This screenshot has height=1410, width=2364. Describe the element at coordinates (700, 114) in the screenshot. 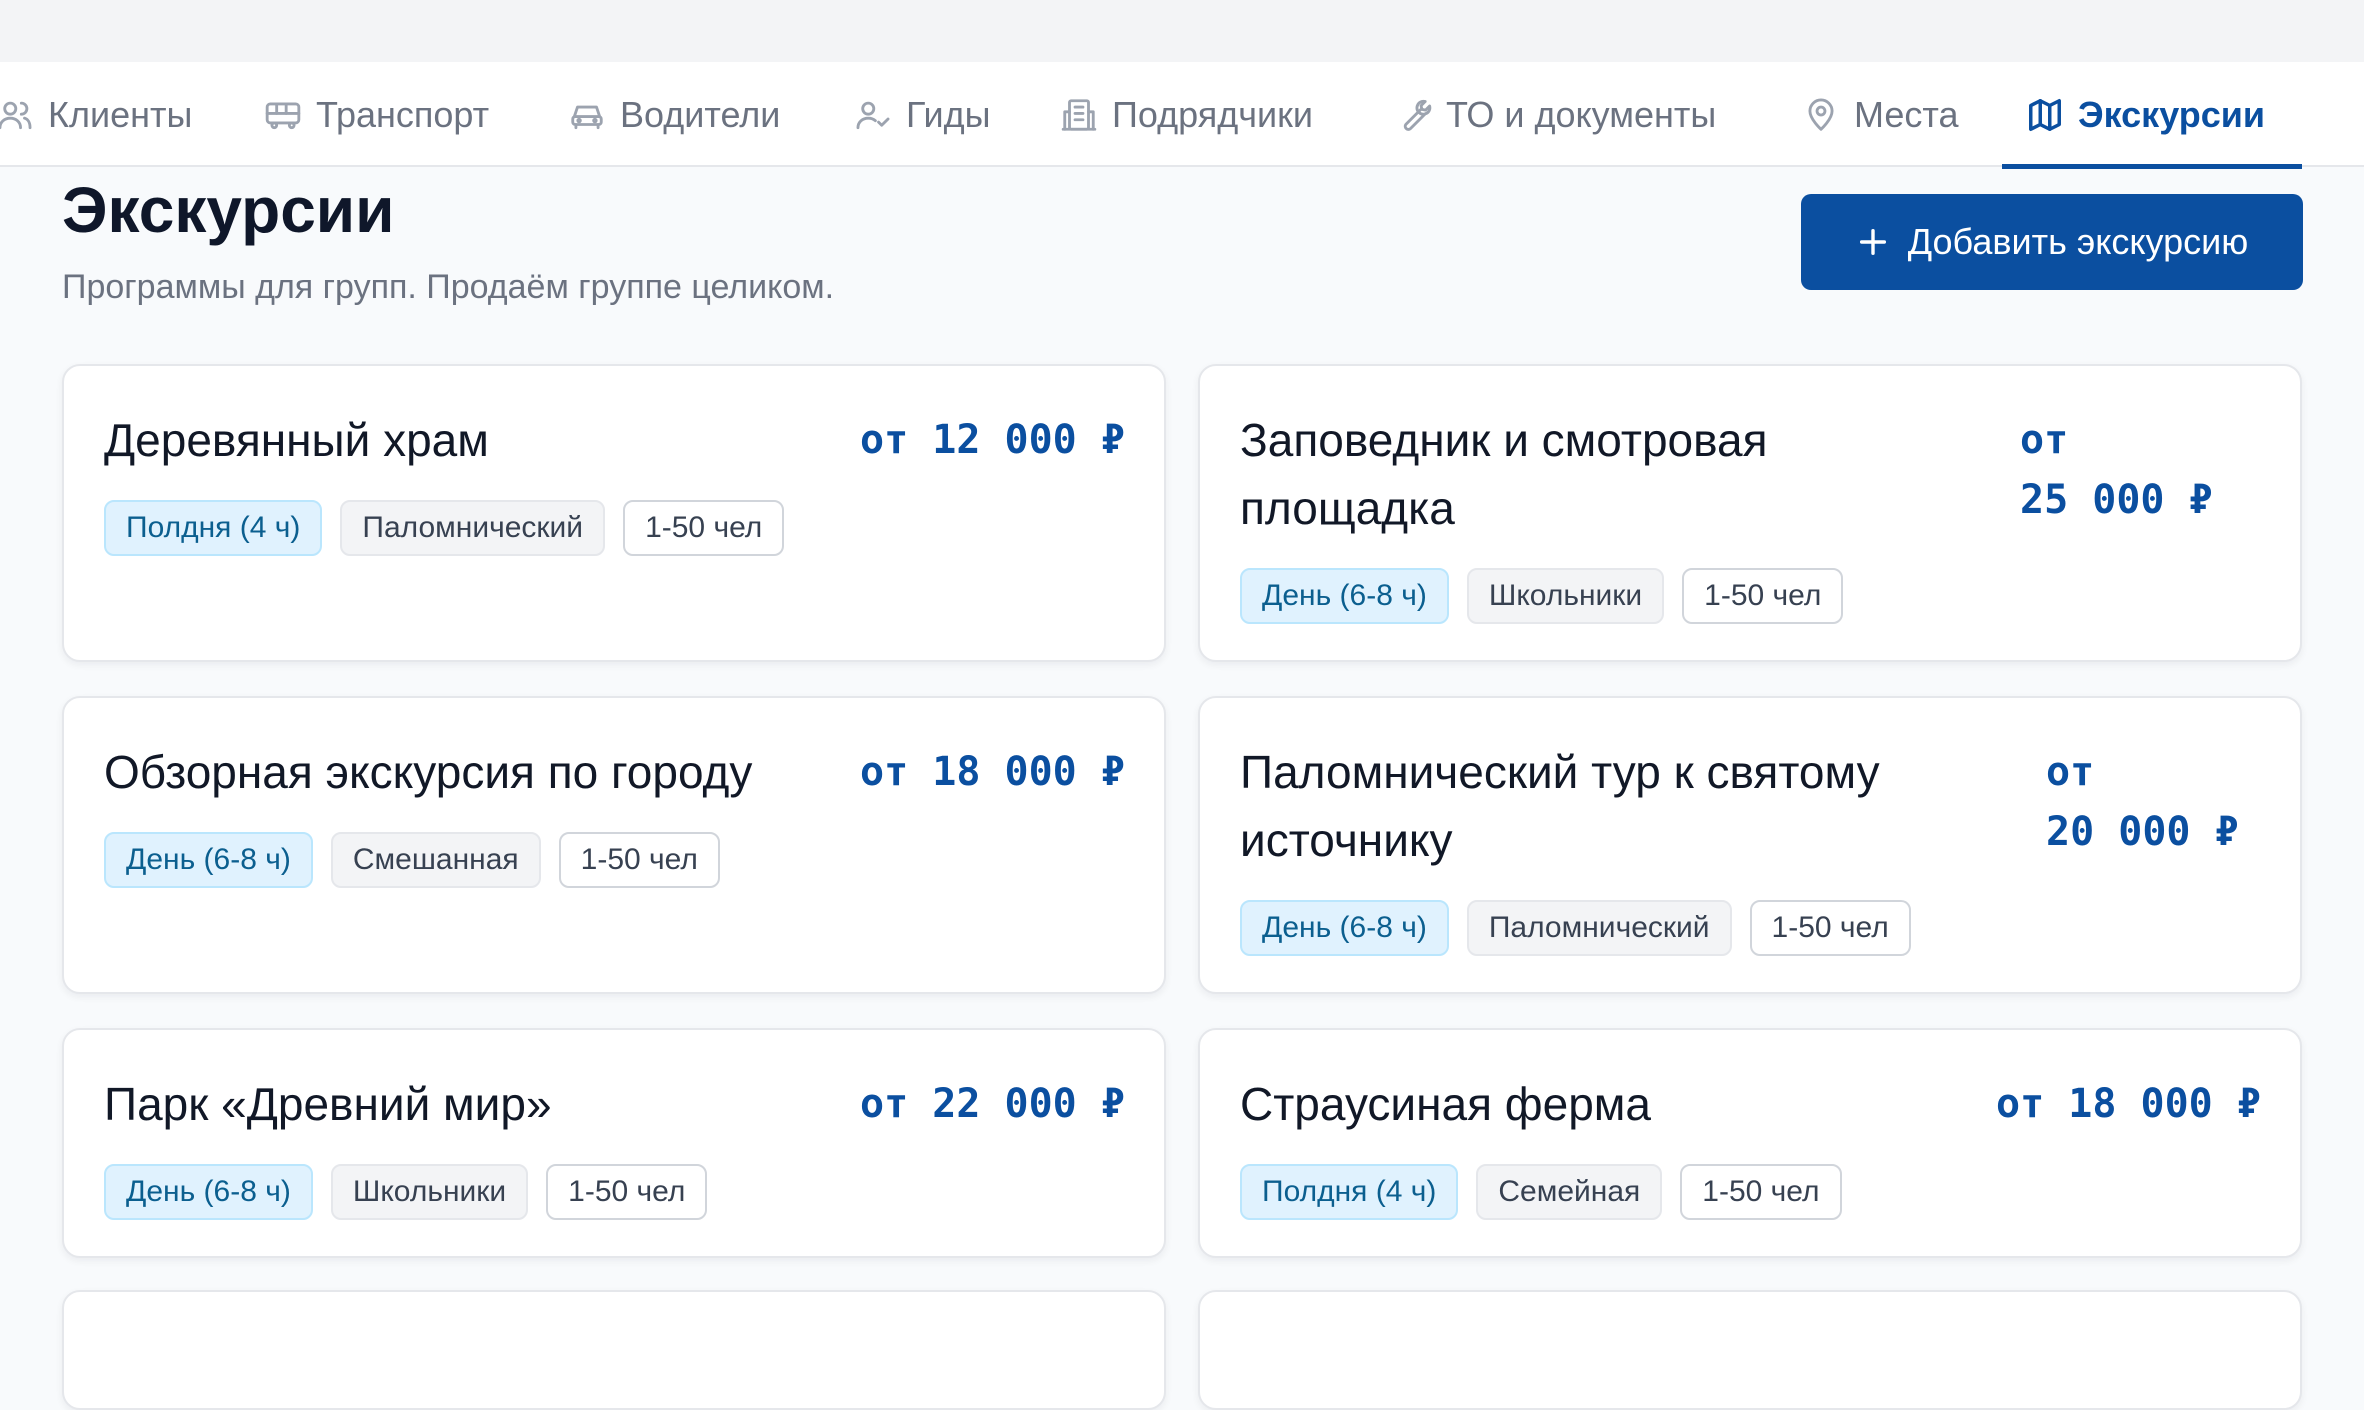

I see `nav-tab-label: Водители` at that location.